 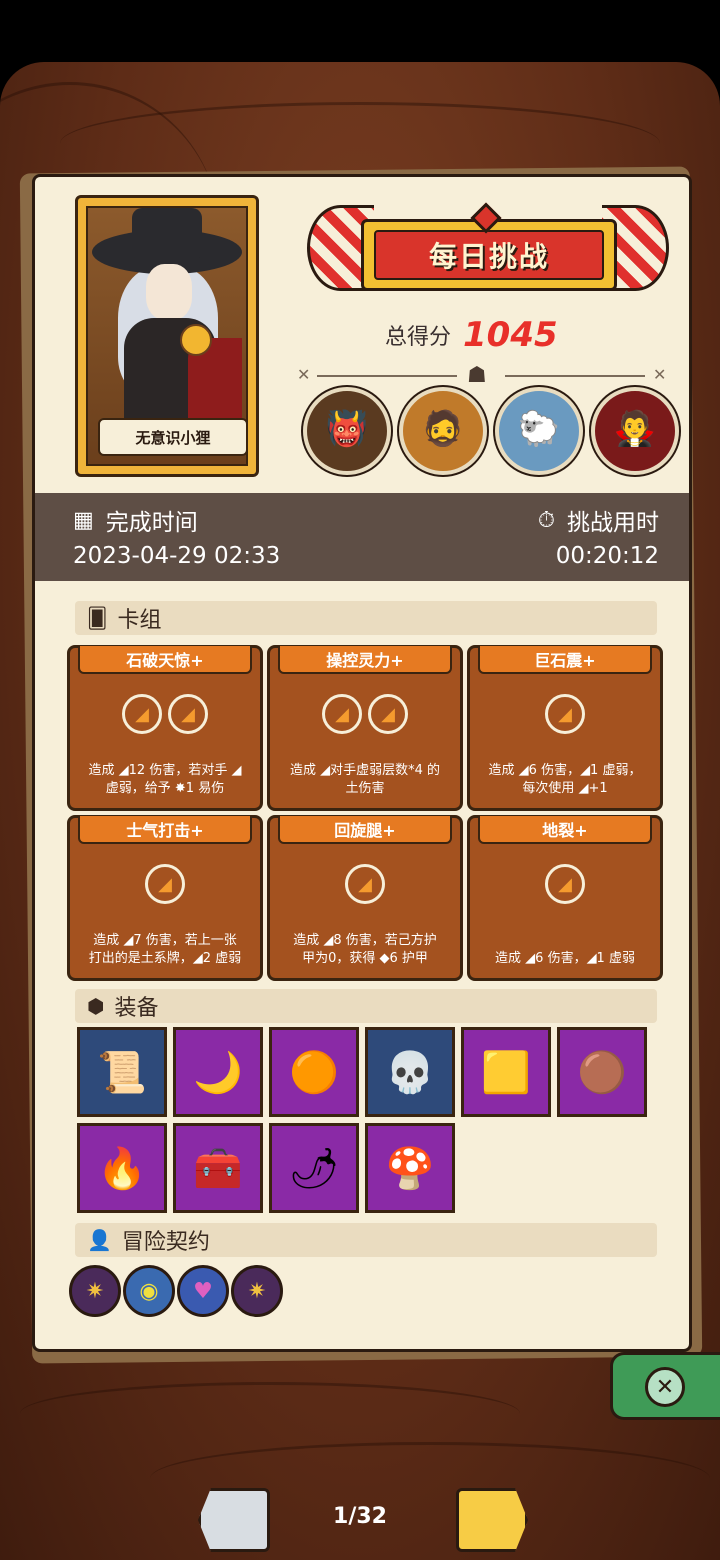 I want to click on title-banner: 每日挑战, so click(x=488, y=250).